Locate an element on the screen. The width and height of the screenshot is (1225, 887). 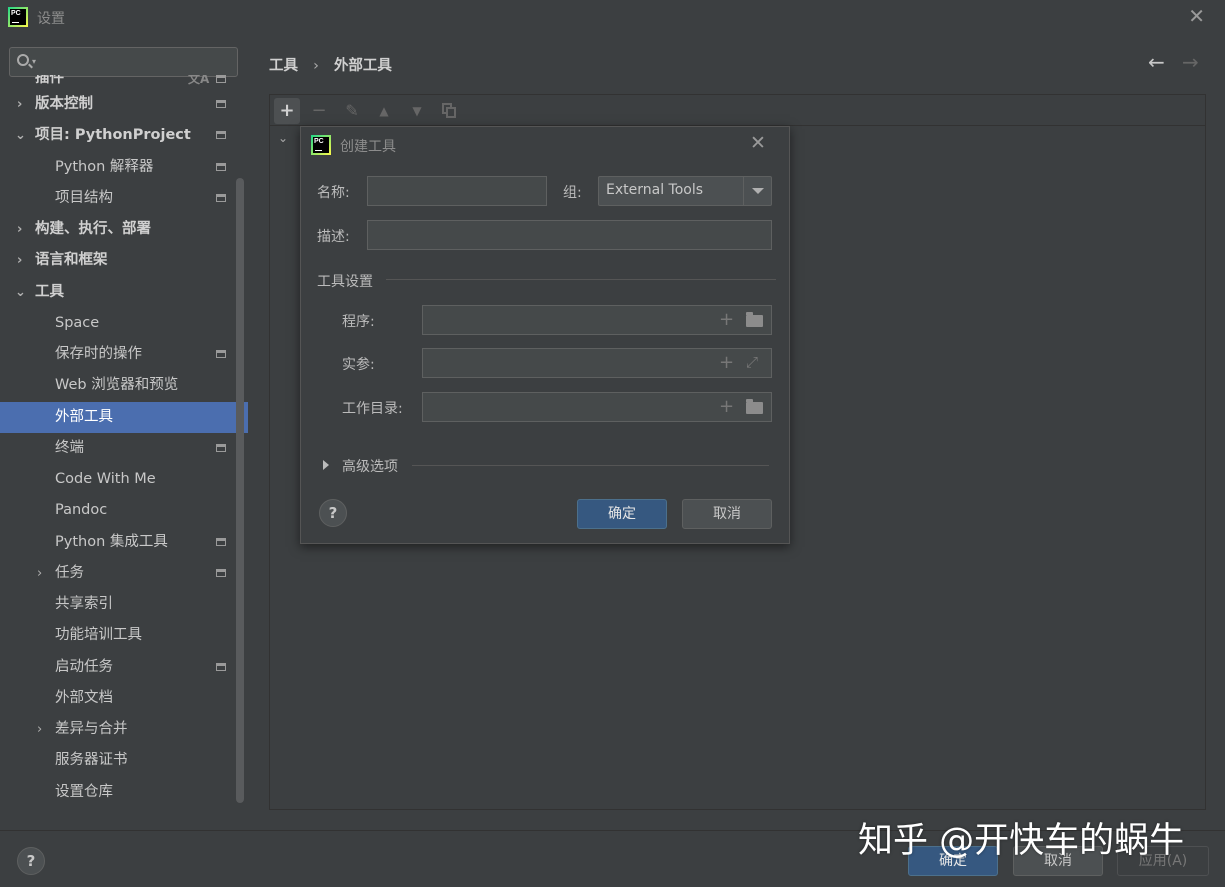
group-select-arrow is located at coordinates (757, 191).